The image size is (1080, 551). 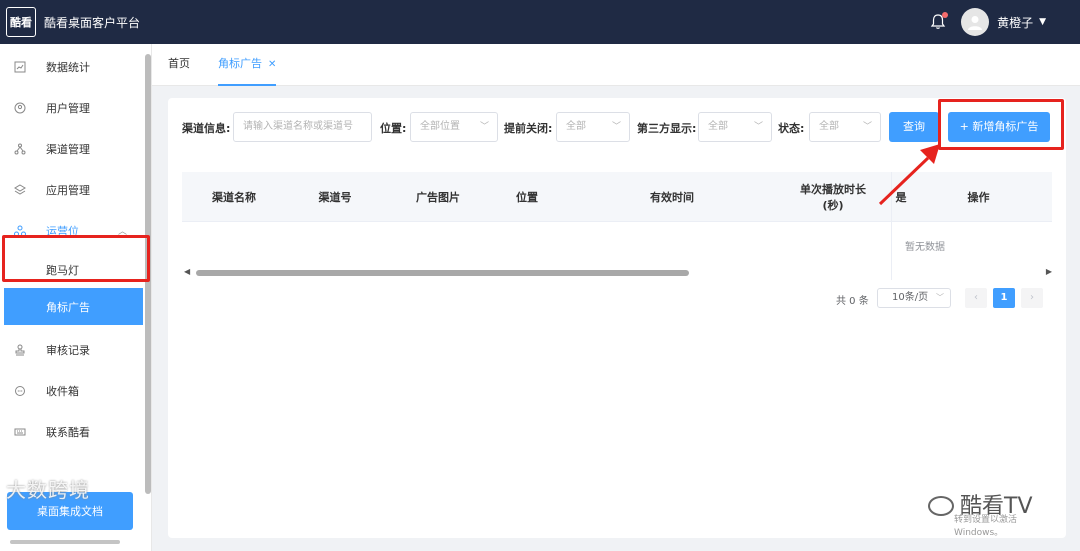 I want to click on column-header: 有效时间, so click(x=672, y=197).